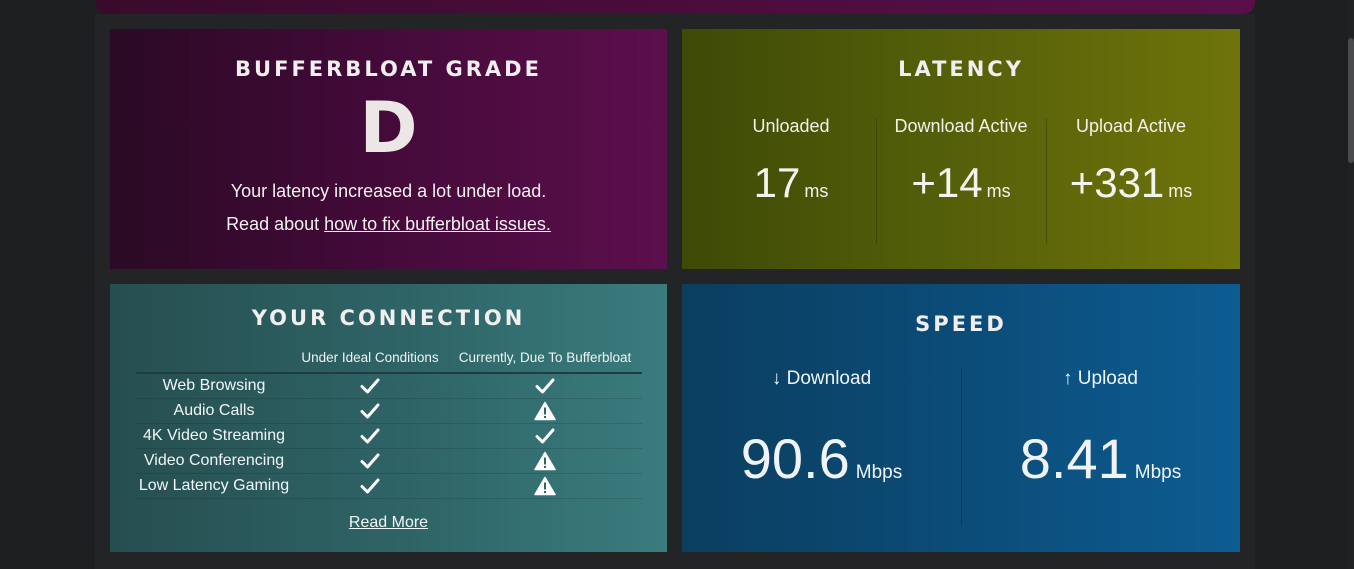 The image size is (1354, 569). What do you see at coordinates (388, 69) in the screenshot?
I see `grade-title: BUFFERBLOAT GRADE` at bounding box center [388, 69].